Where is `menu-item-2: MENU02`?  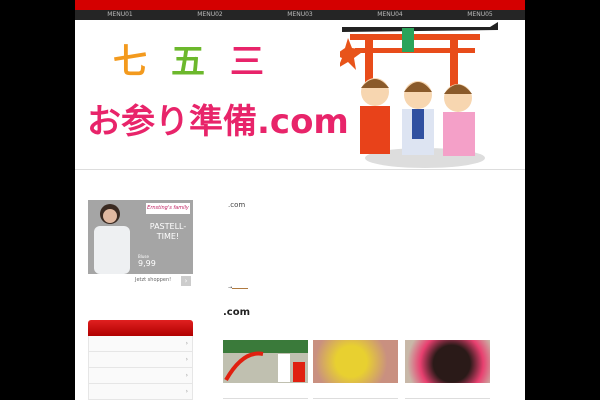 menu-item-2: MENU02 is located at coordinates (210, 15).